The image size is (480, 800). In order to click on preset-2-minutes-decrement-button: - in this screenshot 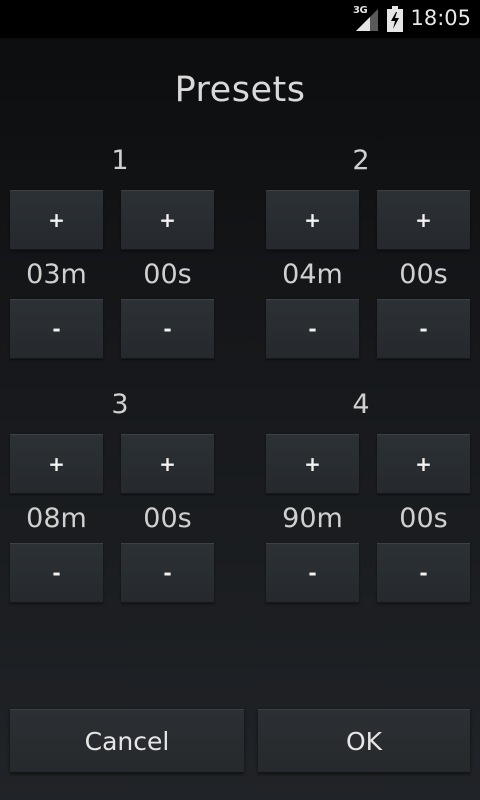, I will do `click(312, 329)`.